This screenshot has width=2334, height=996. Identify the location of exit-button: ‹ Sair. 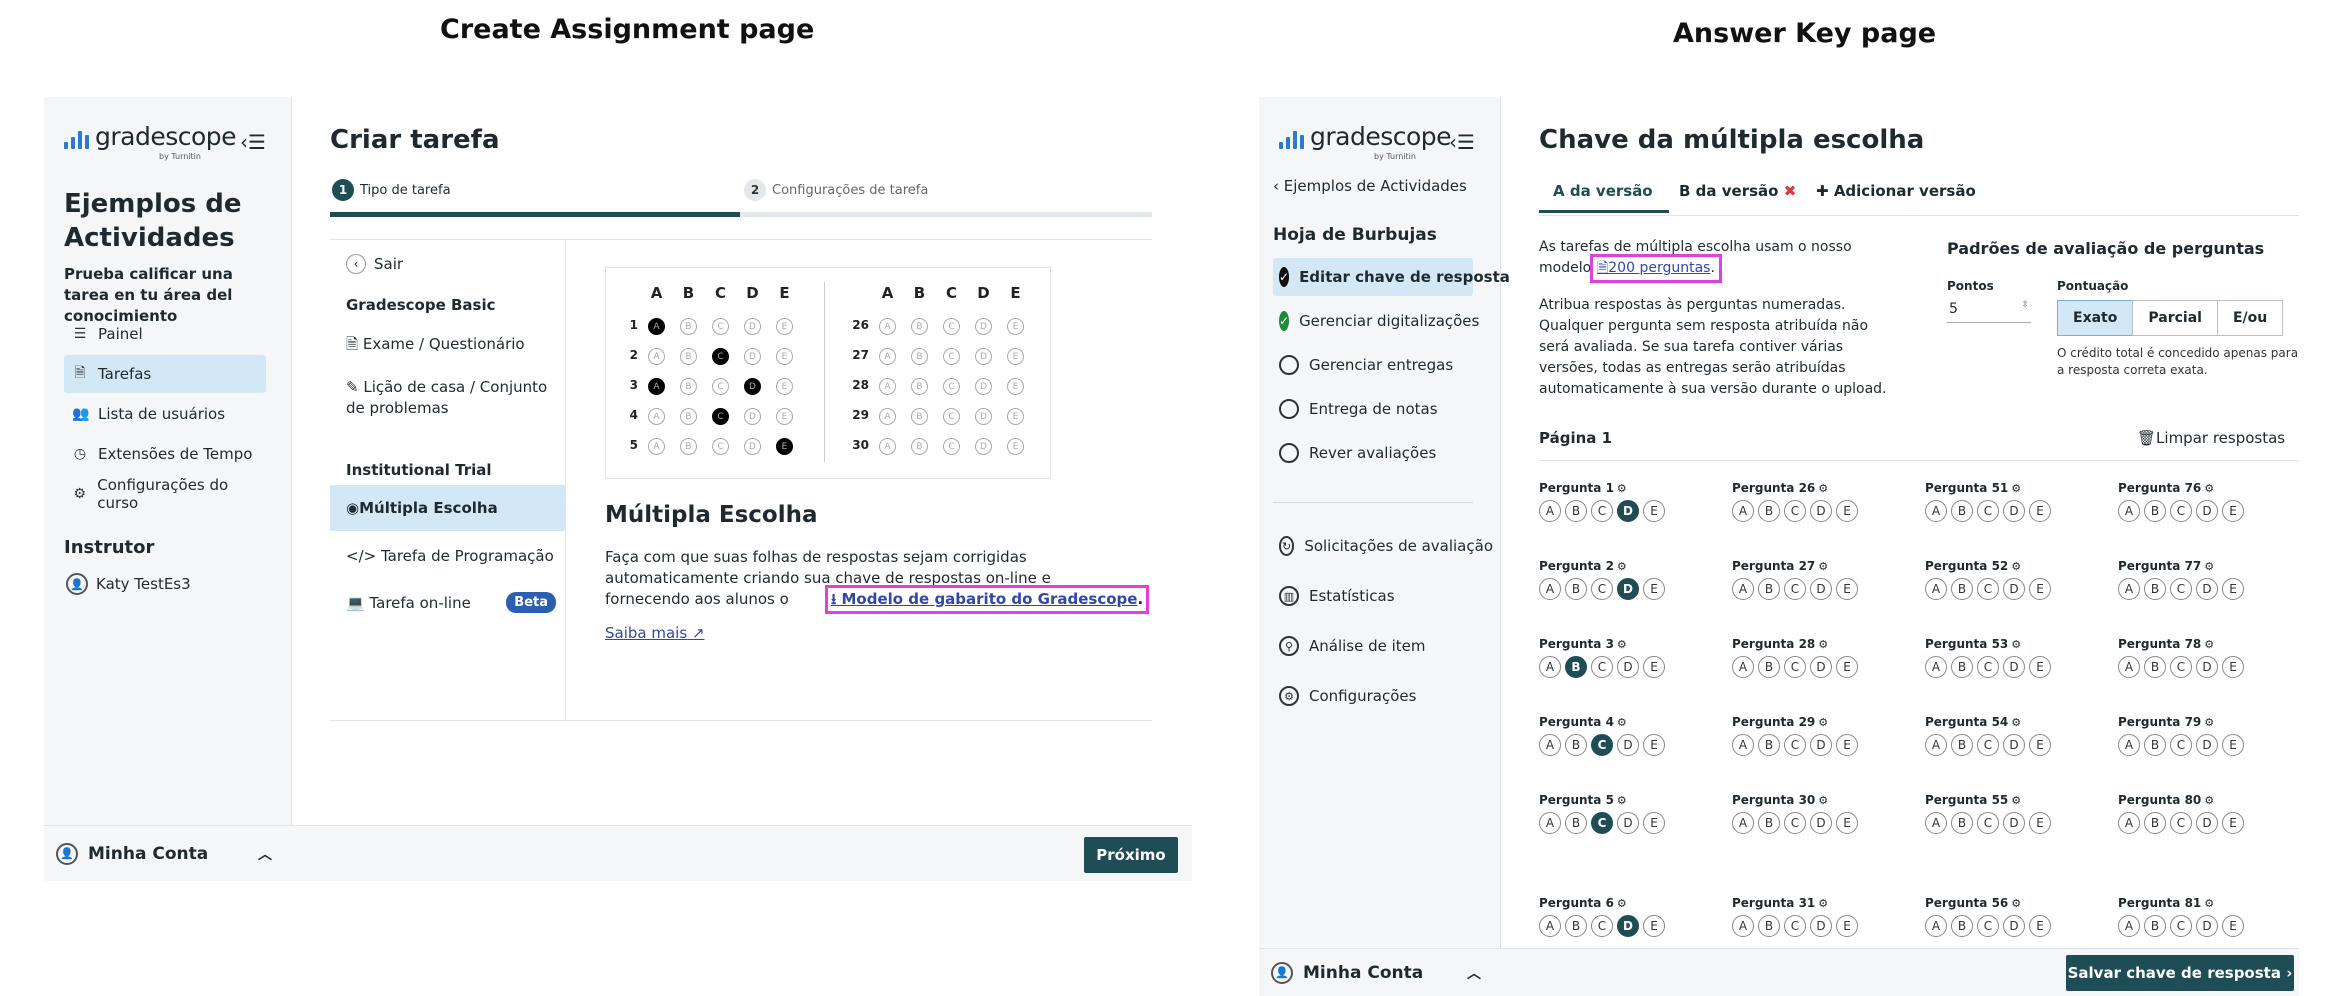
(374, 264).